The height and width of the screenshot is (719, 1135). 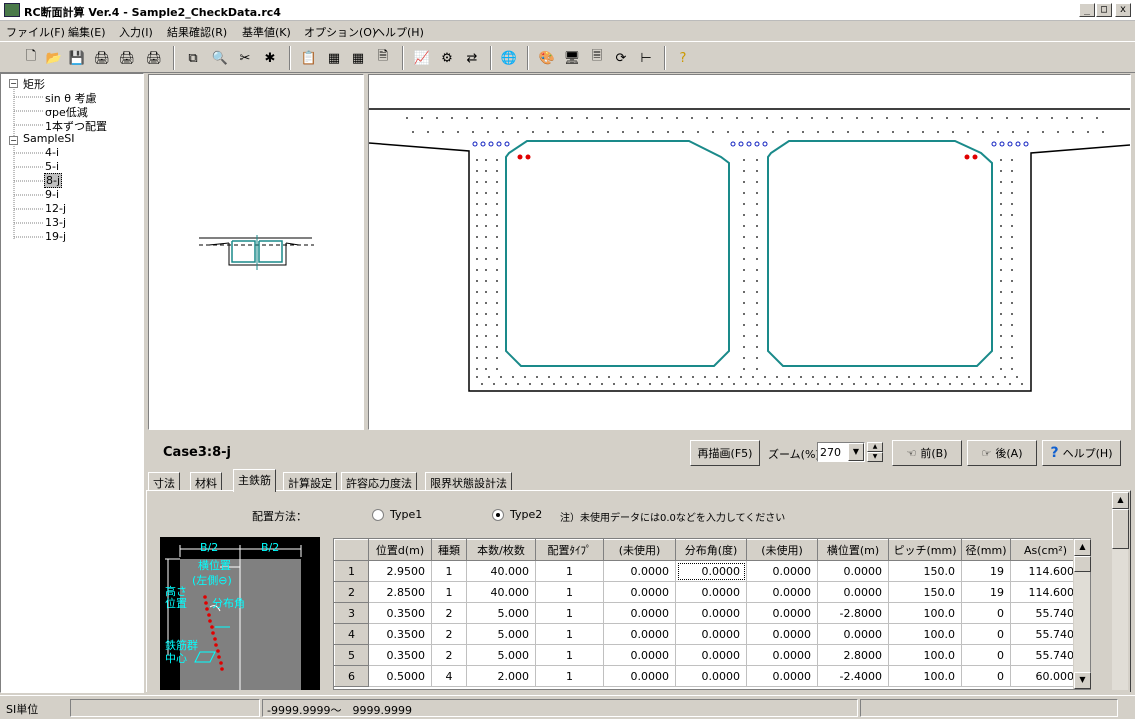 What do you see at coordinates (52, 194) in the screenshot?
I see `tree-item: 9-i` at bounding box center [52, 194].